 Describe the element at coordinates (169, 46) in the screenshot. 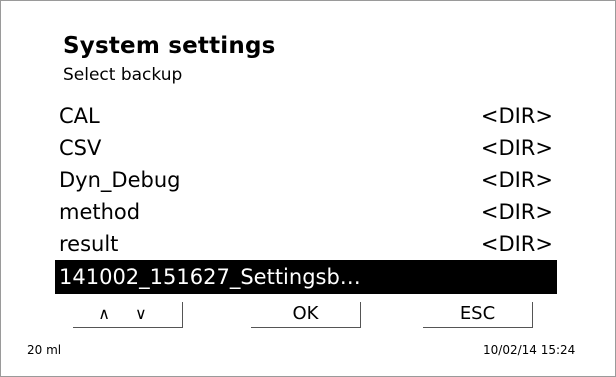

I see `page-title: System settings` at that location.